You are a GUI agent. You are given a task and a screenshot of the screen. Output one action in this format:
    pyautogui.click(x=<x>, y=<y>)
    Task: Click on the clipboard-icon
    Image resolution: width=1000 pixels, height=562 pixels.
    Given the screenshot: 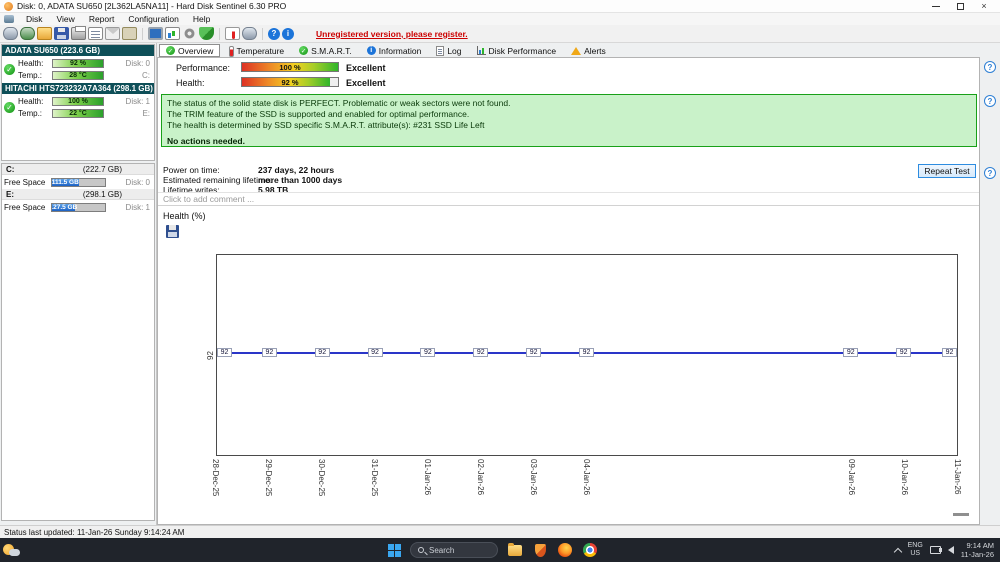 What is the action you would take?
    pyautogui.click(x=129, y=33)
    